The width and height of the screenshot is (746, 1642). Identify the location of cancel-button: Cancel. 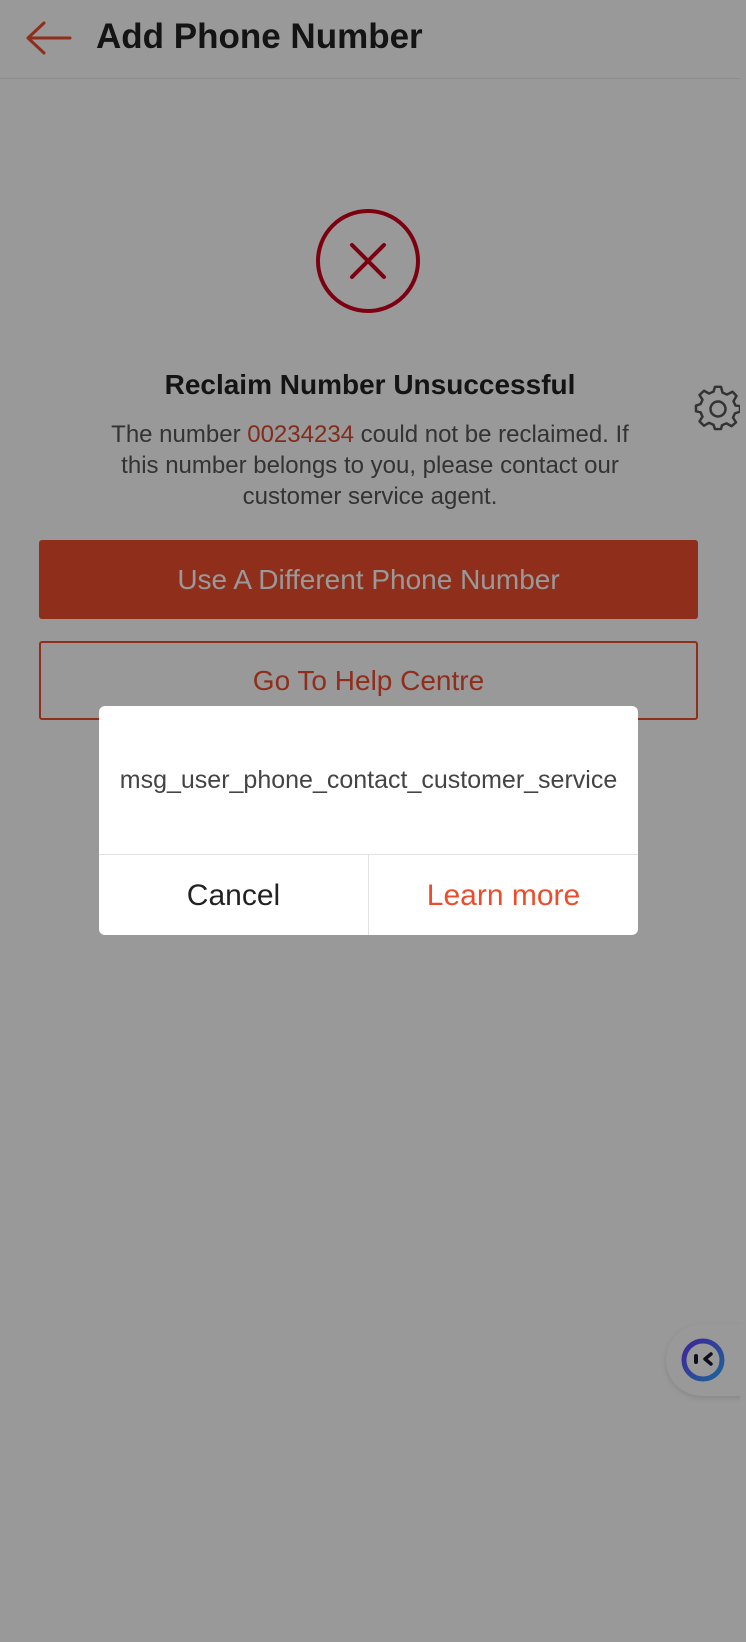
(234, 895).